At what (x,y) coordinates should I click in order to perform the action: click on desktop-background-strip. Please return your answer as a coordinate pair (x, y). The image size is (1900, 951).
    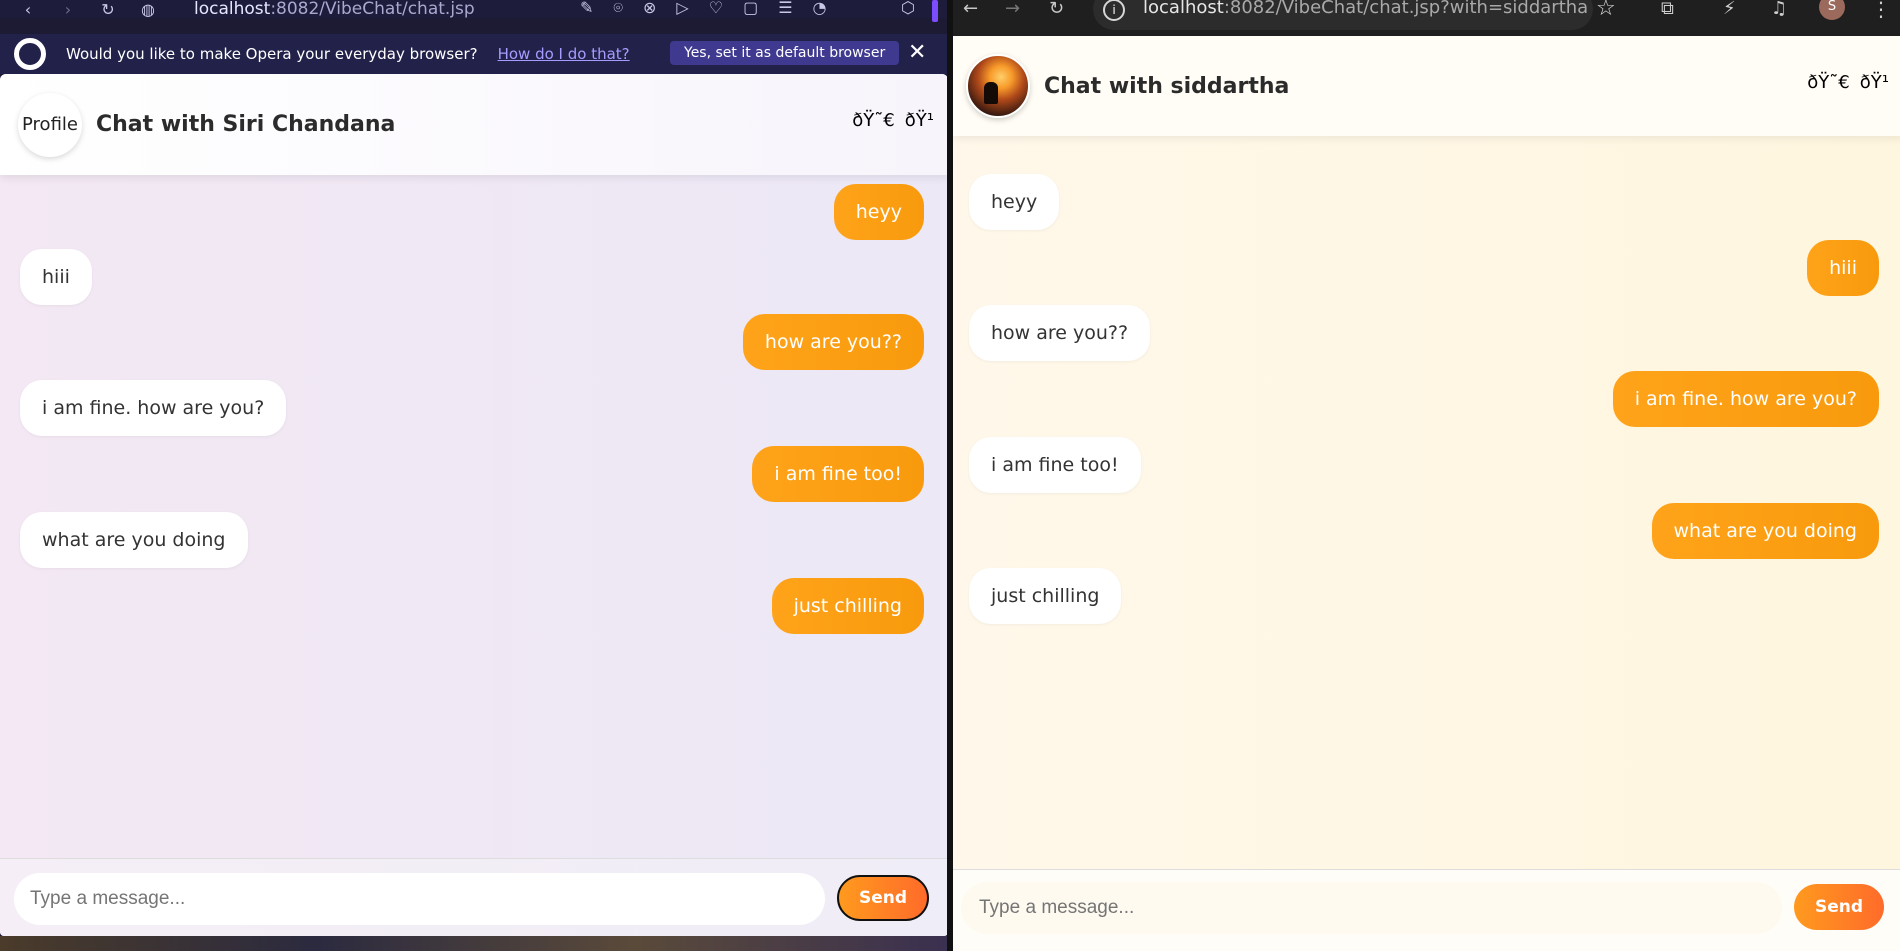
    Looking at the image, I should click on (475, 943).